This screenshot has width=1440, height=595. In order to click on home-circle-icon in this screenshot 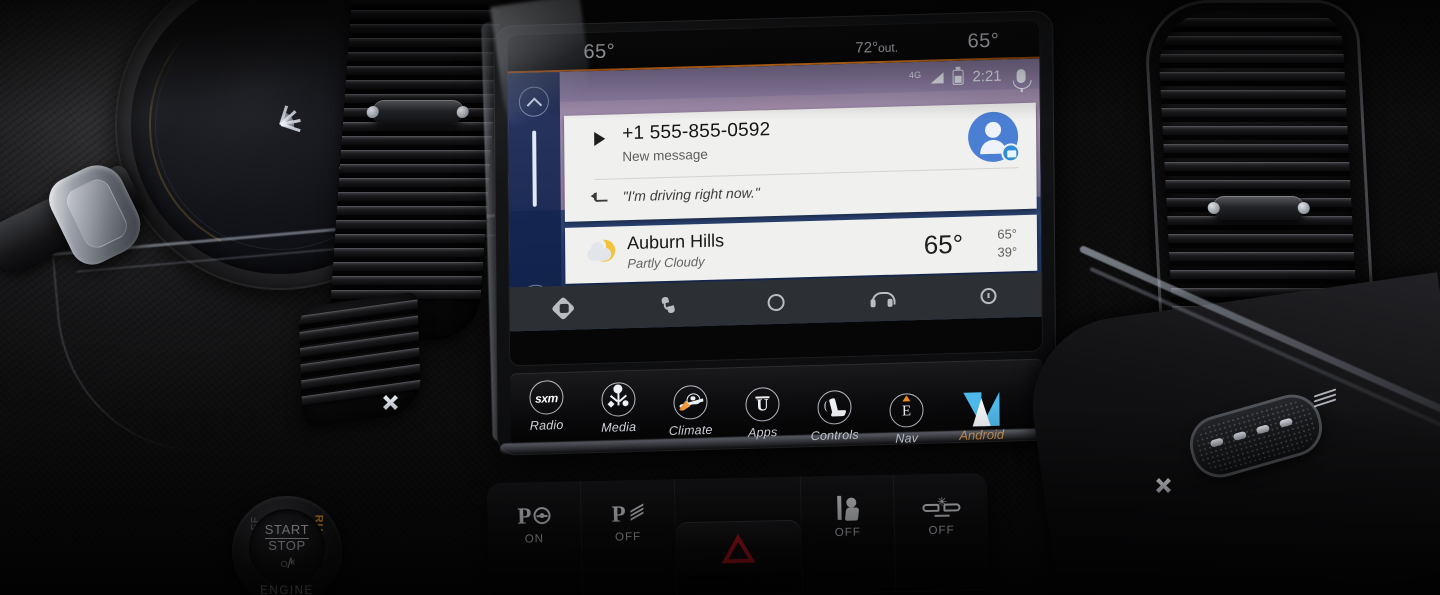, I will do `click(776, 302)`.